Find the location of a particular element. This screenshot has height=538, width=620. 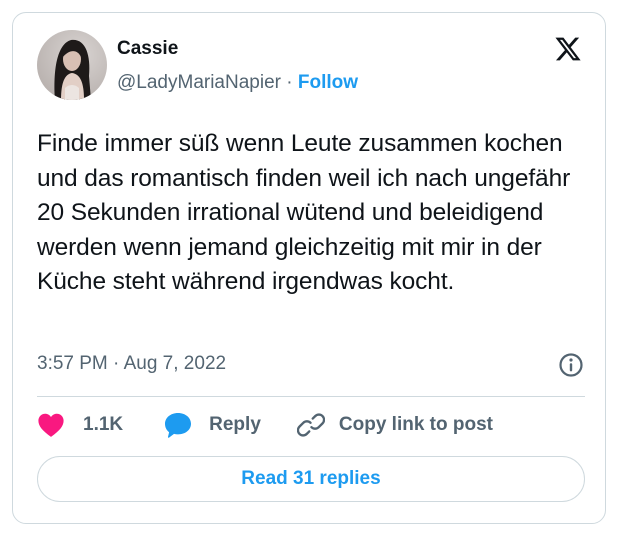

link-icon is located at coordinates (310, 425).